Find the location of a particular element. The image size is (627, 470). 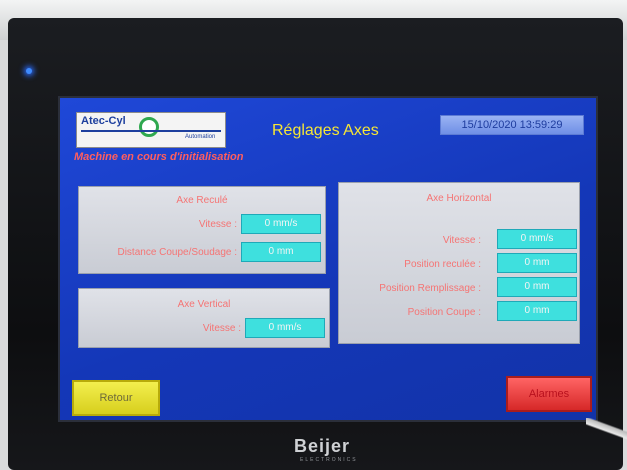

panel-title-axe-horizontal: Axe Horizontal is located at coordinates (459, 198).